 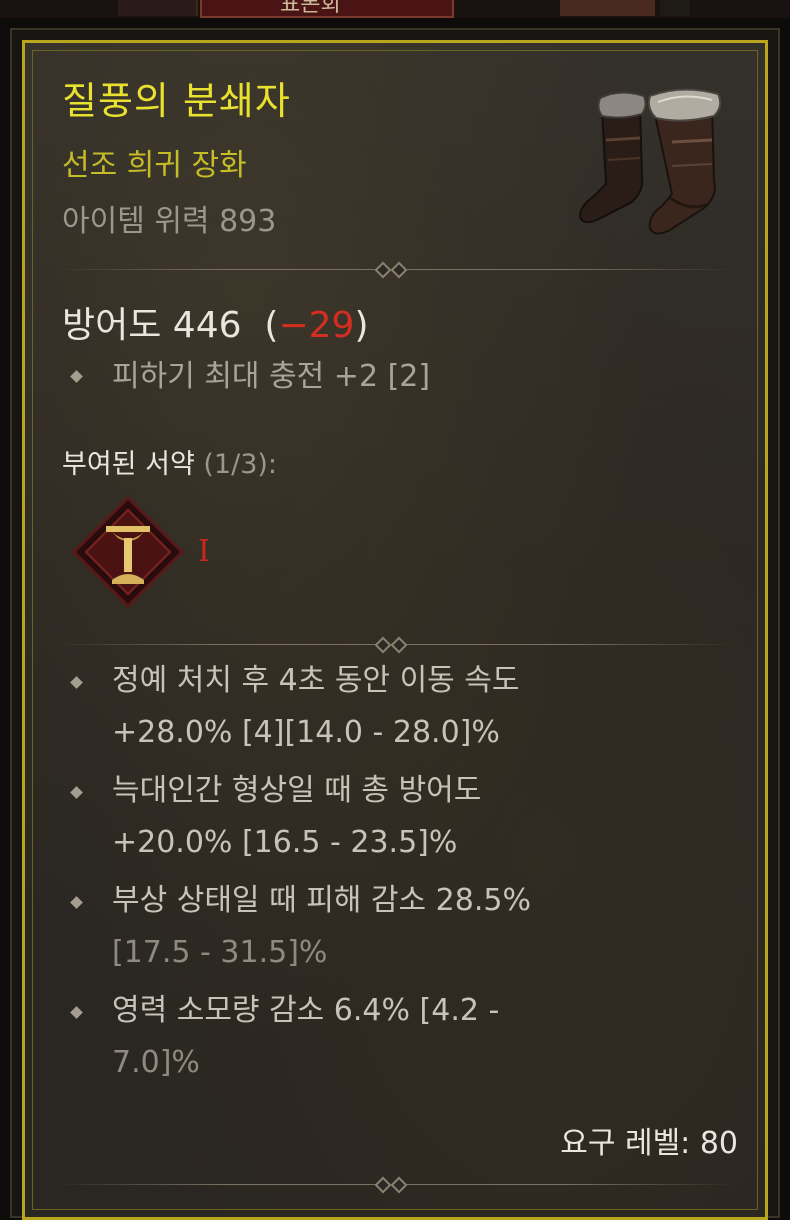 I want to click on glyph-icon, so click(x=128, y=552).